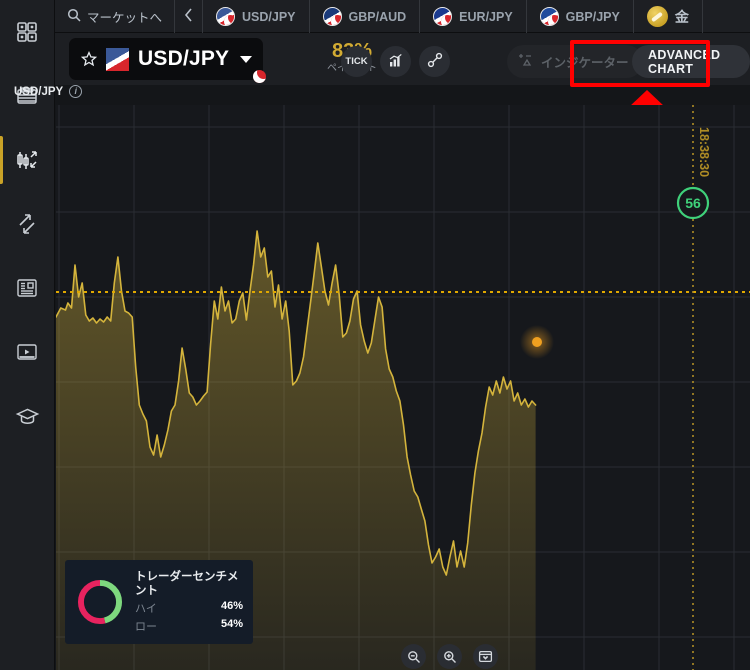 The height and width of the screenshot is (670, 750). Describe the element at coordinates (146, 627) in the screenshot. I see `sentiment-low-label: ロー` at that location.